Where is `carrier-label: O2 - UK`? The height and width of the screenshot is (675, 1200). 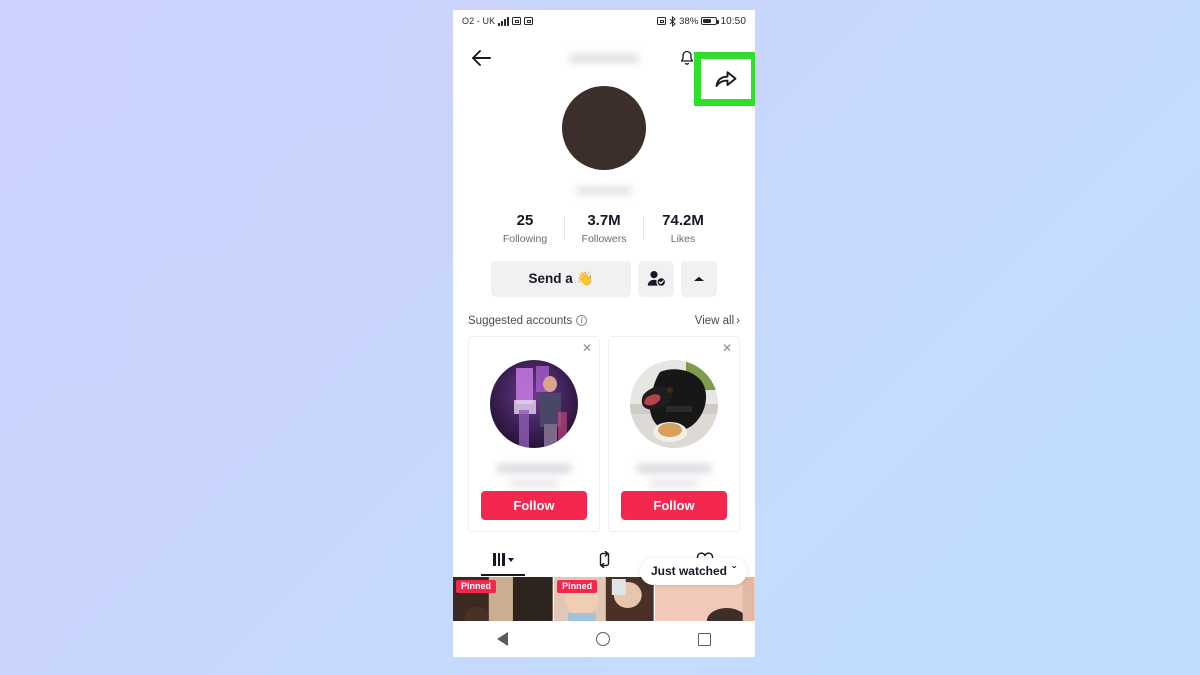
carrier-label: O2 - UK is located at coordinates (479, 21).